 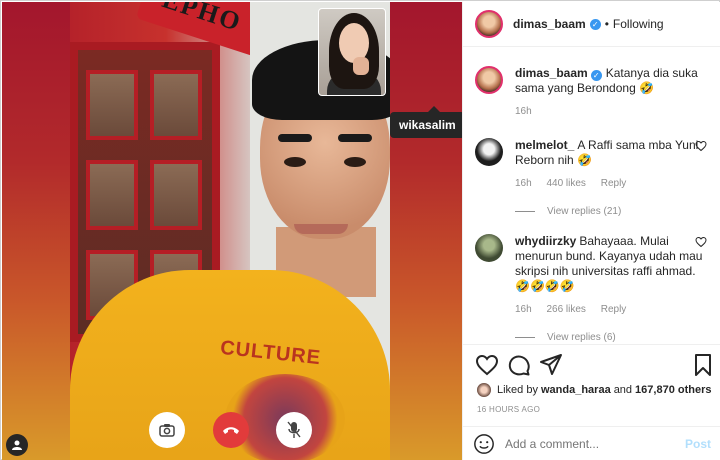 I want to click on caption-time: 16h, so click(x=523, y=111).